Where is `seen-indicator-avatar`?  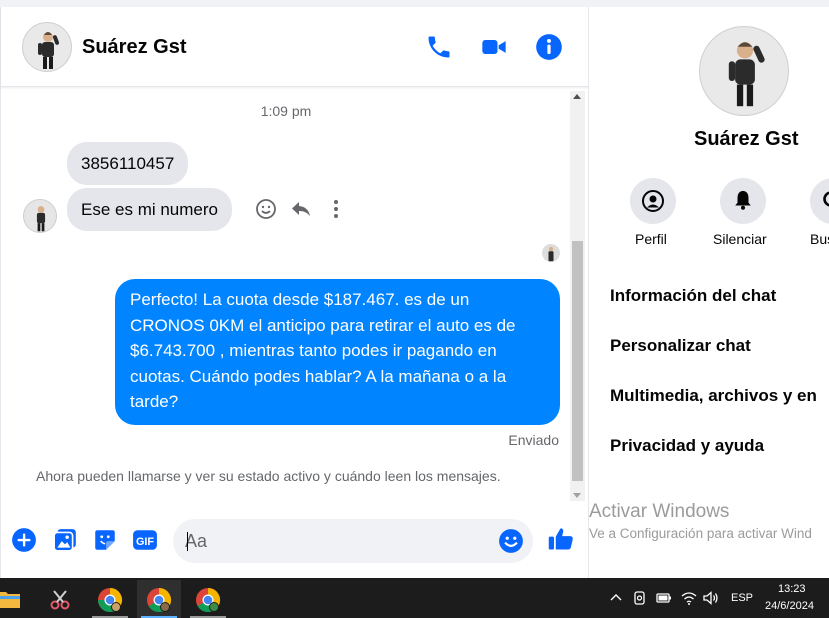
seen-indicator-avatar is located at coordinates (551, 253).